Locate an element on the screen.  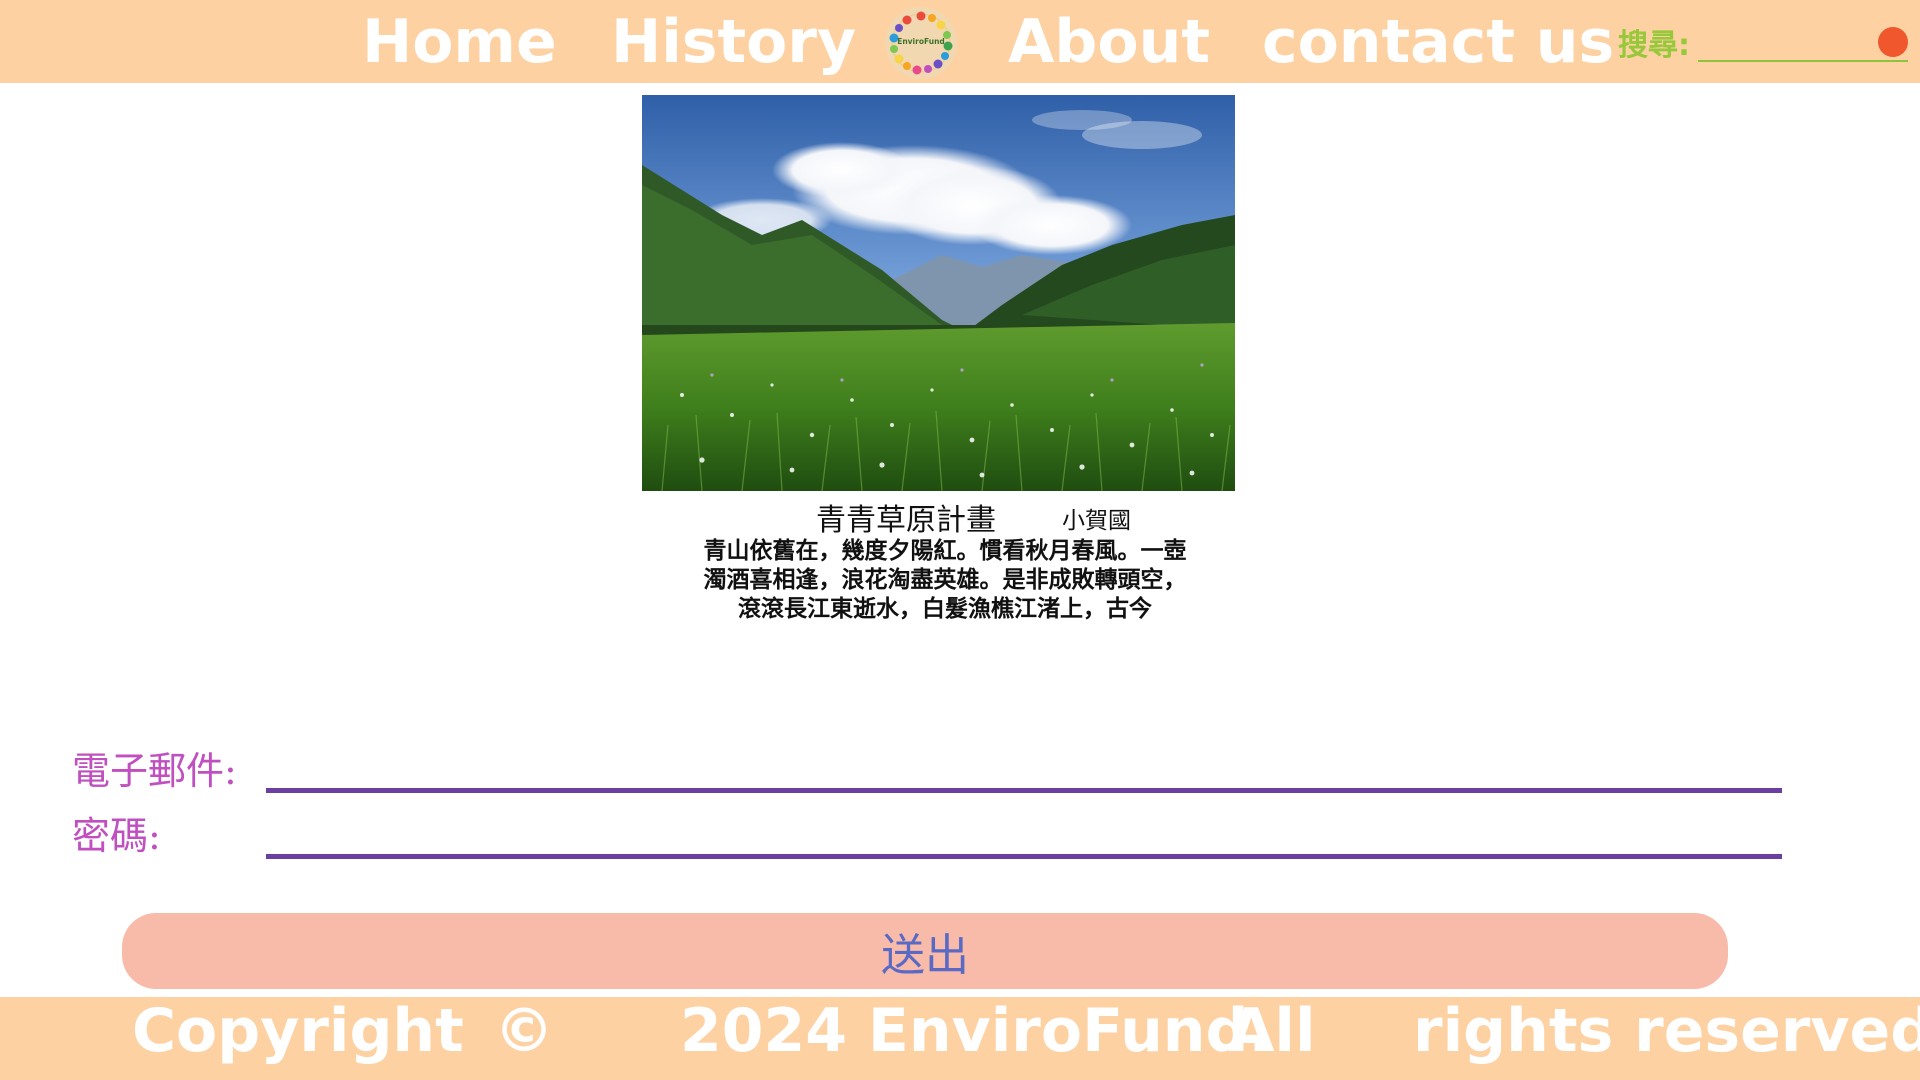
envirofund-logo: EnviroFund is located at coordinates (921, 43).